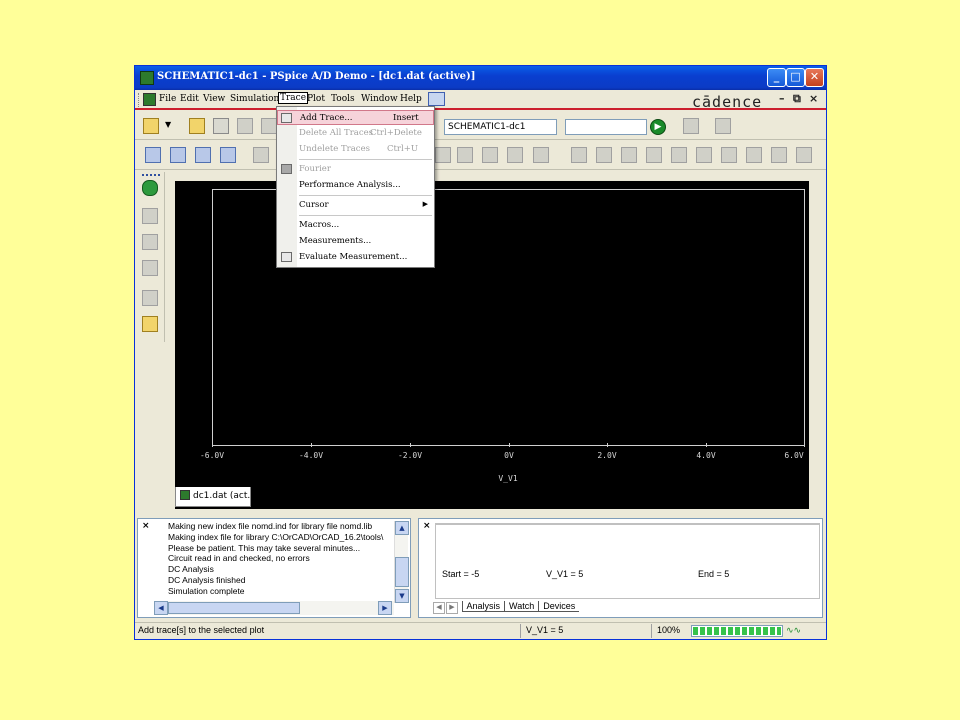 This screenshot has width=960, height=720. I want to click on left-toolbar-grip, so click(151, 175).